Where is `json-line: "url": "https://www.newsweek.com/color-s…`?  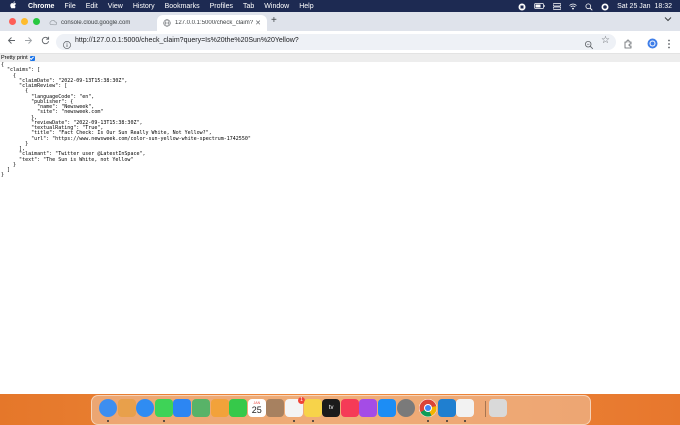
json-line: "url": "https://www.newsweek.com/color-s… is located at coordinates (141, 138).